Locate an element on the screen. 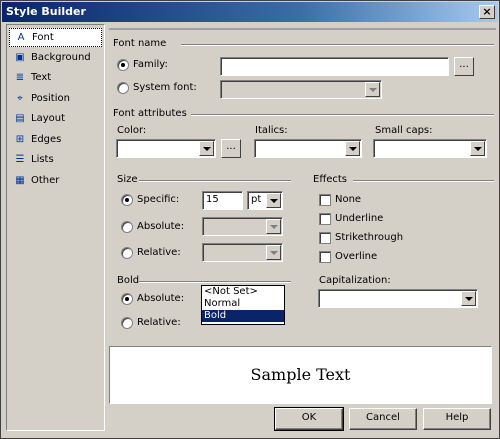 Image resolution: width=500 pixels, height=439 pixels. dropdown-option-normal: Normal is located at coordinates (243, 304).